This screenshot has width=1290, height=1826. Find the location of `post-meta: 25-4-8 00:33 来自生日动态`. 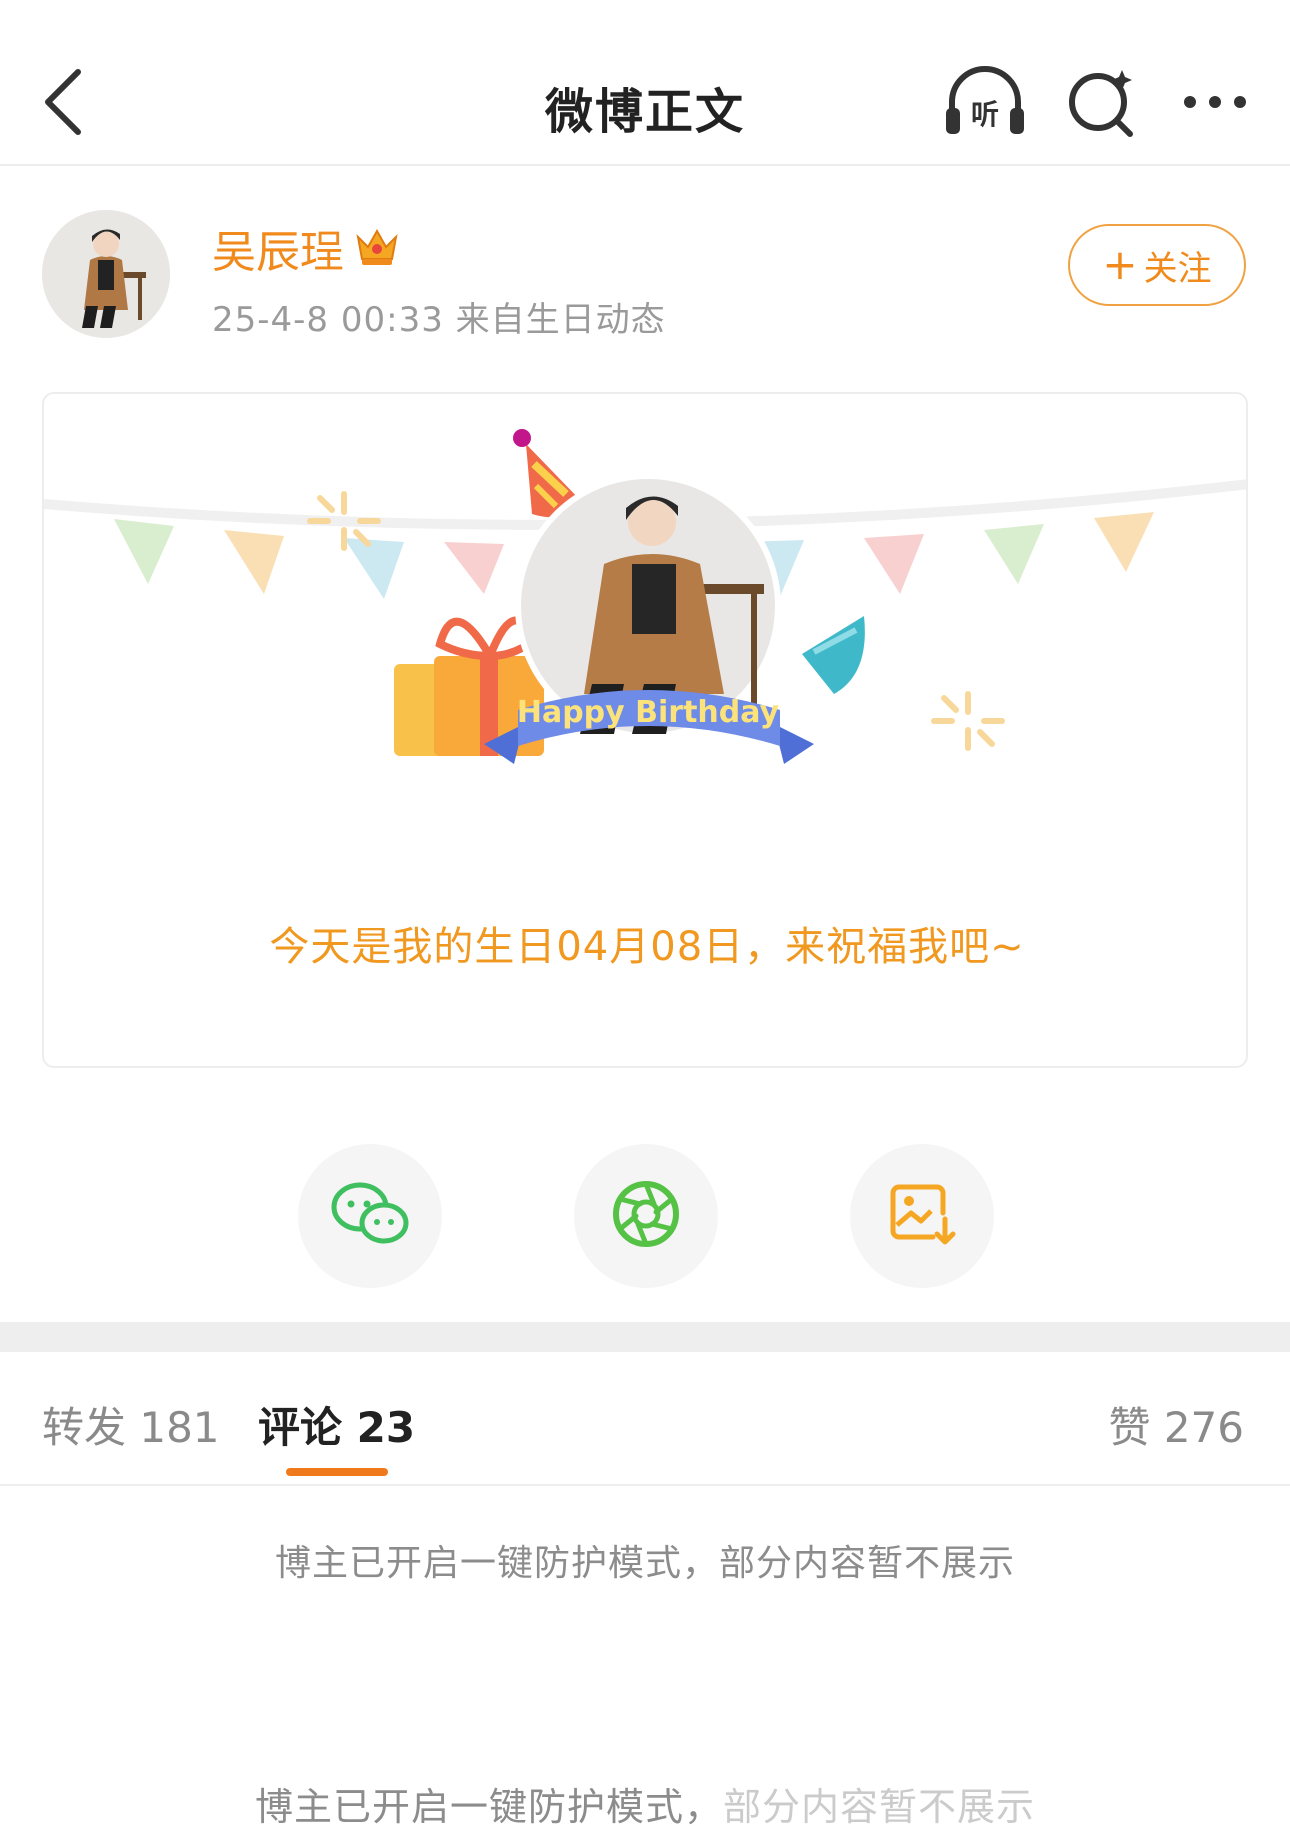

post-meta: 25-4-8 00:33 来自生日动态 is located at coordinates (439, 320).